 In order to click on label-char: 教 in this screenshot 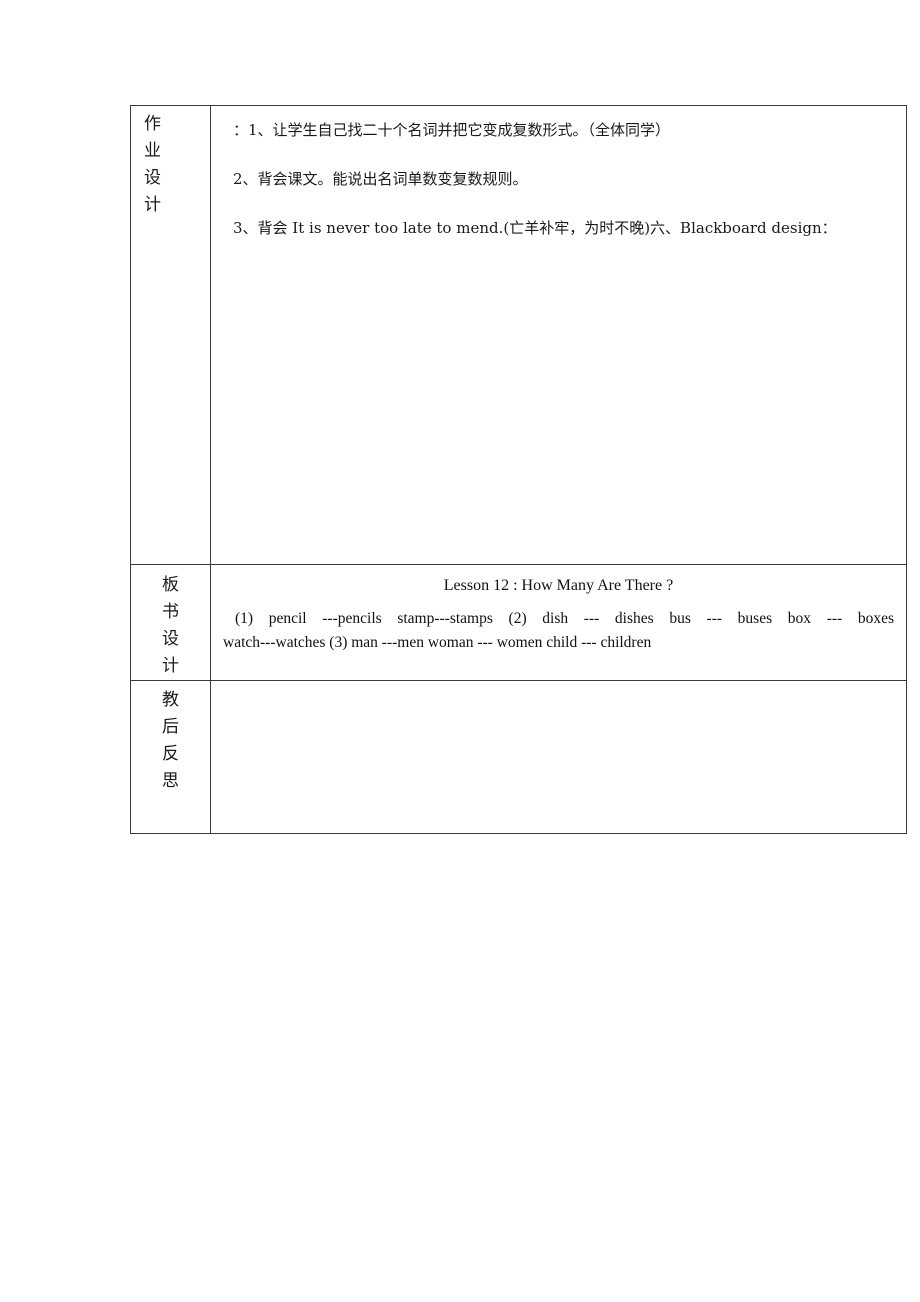, I will do `click(170, 700)`.